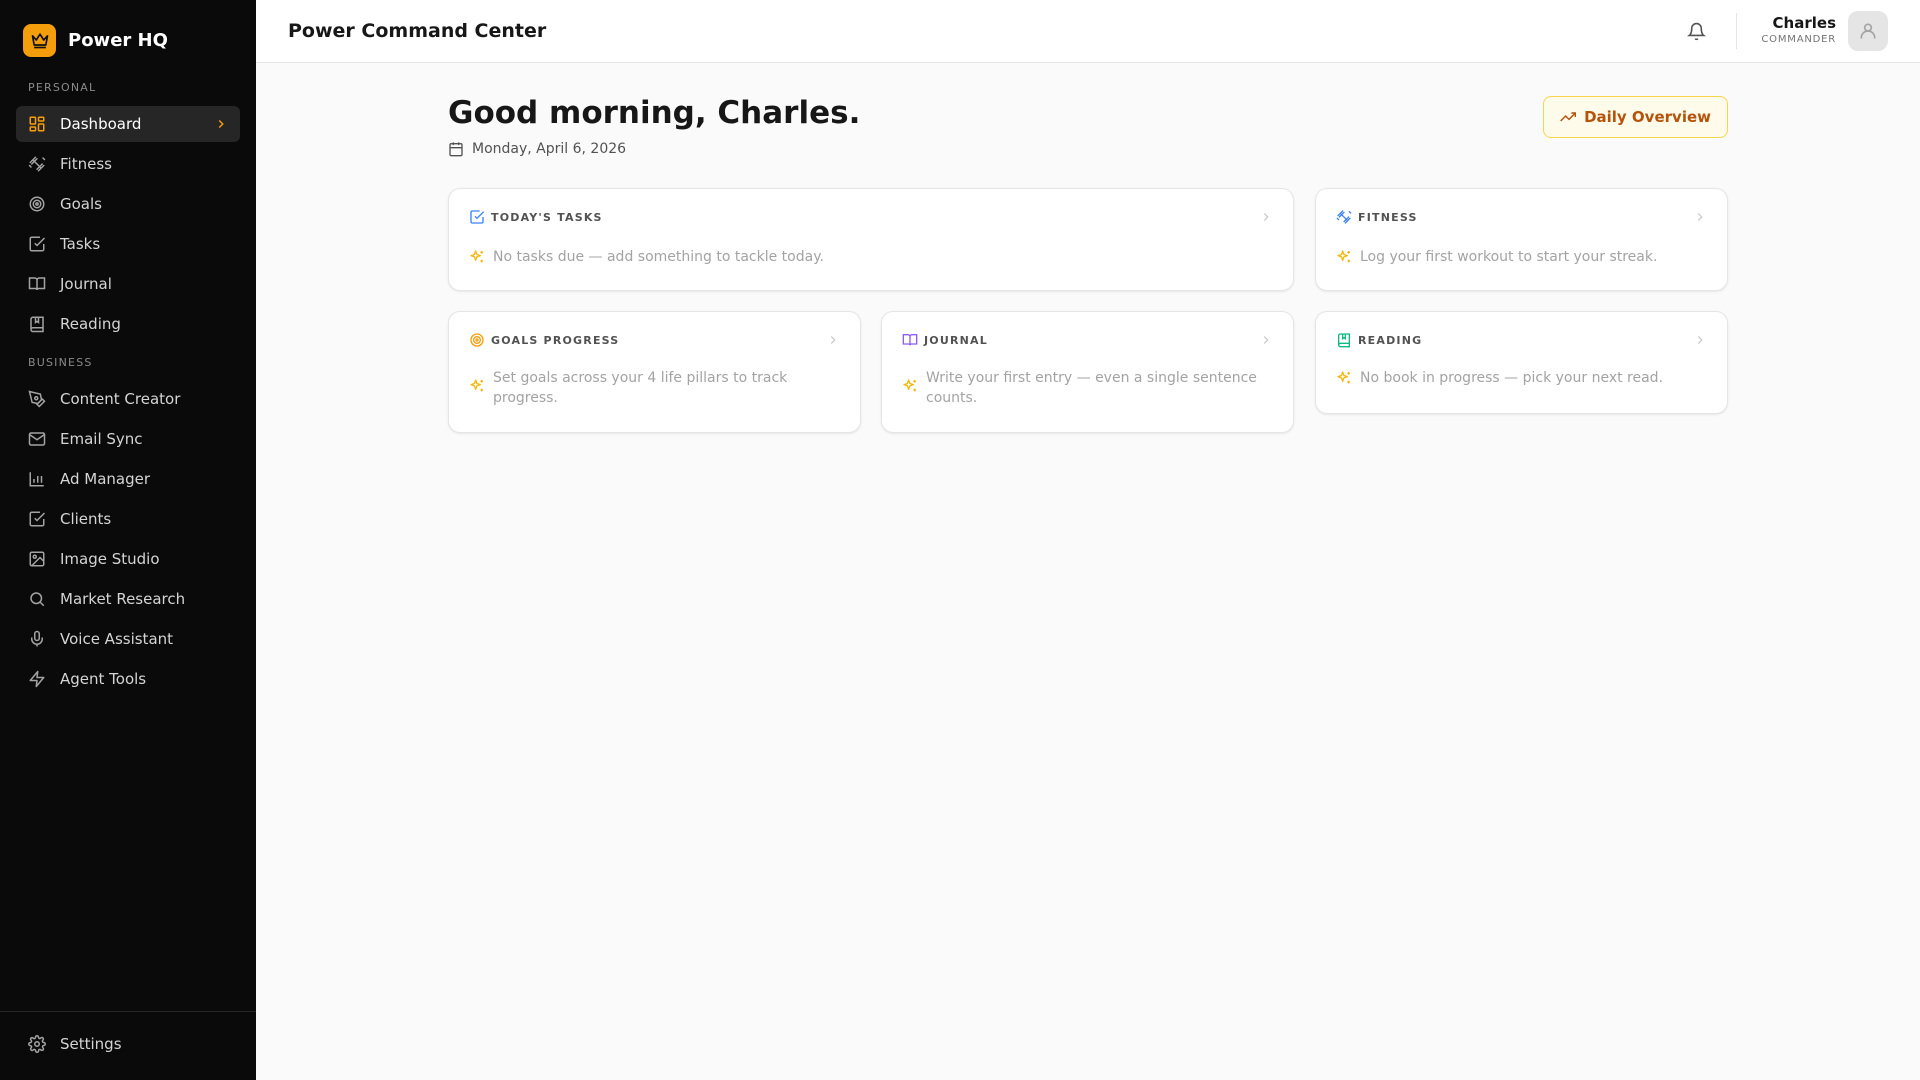 This screenshot has width=1920, height=1080. What do you see at coordinates (128, 519) in the screenshot?
I see `sidebar-item-clients: Clients` at bounding box center [128, 519].